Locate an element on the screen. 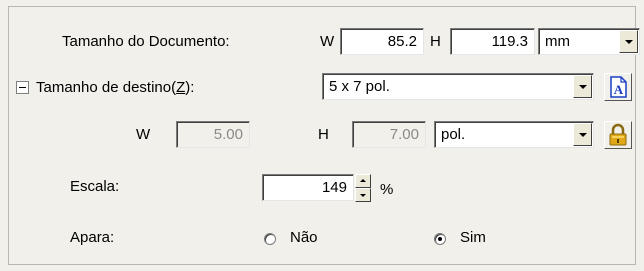 Image resolution: width=644 pixels, height=271 pixels. target-width-field: 5.00 is located at coordinates (213, 134).